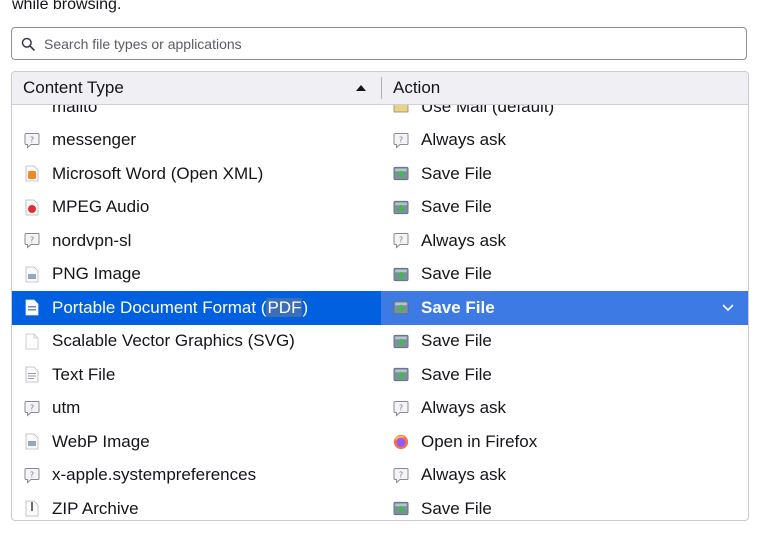  I want to click on content-type-cell: Portable Document Format (PDF), so click(196, 308).